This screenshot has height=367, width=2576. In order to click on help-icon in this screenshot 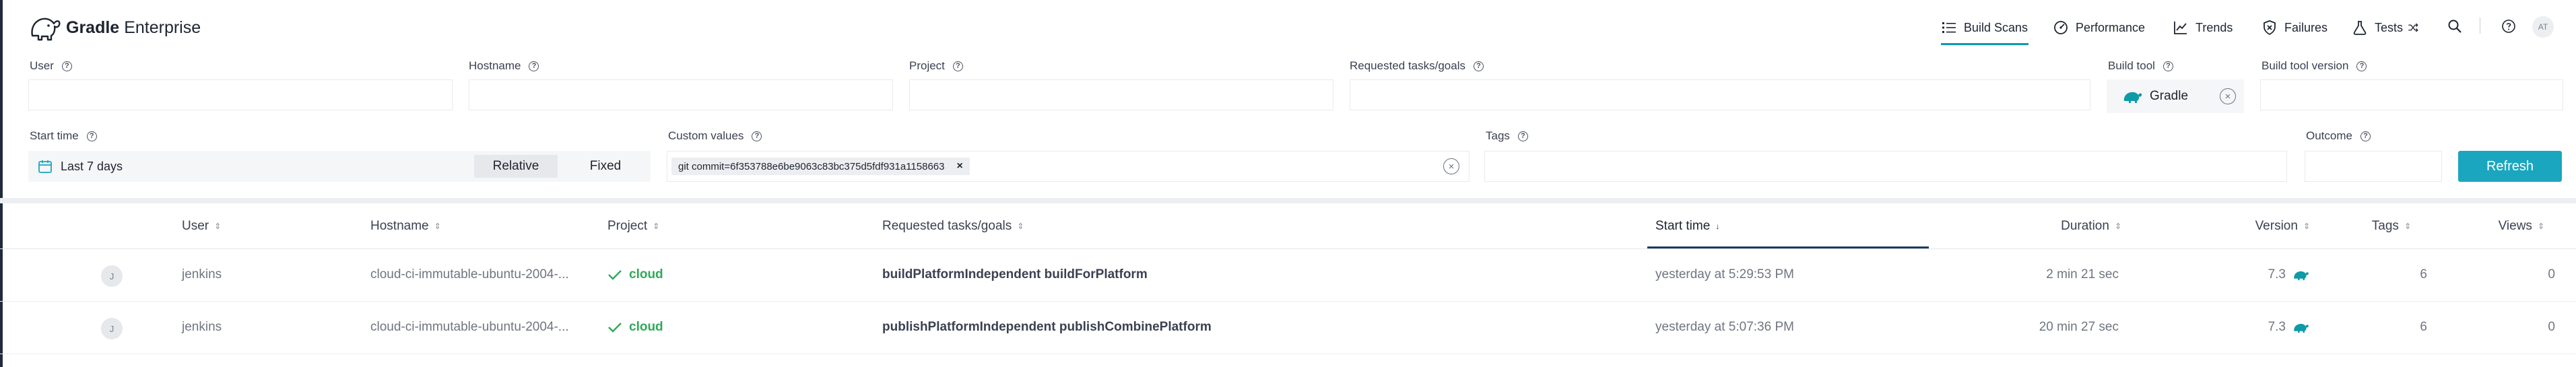, I will do `click(2508, 26)`.